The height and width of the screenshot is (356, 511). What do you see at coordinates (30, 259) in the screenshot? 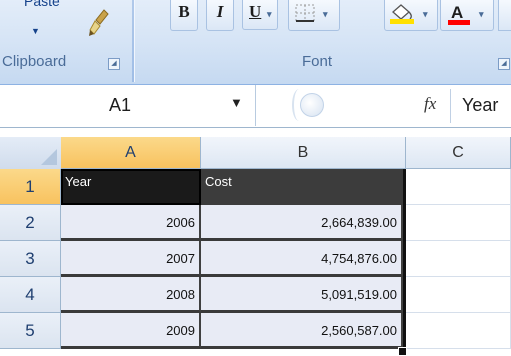
I see `row-header-3: 3` at bounding box center [30, 259].